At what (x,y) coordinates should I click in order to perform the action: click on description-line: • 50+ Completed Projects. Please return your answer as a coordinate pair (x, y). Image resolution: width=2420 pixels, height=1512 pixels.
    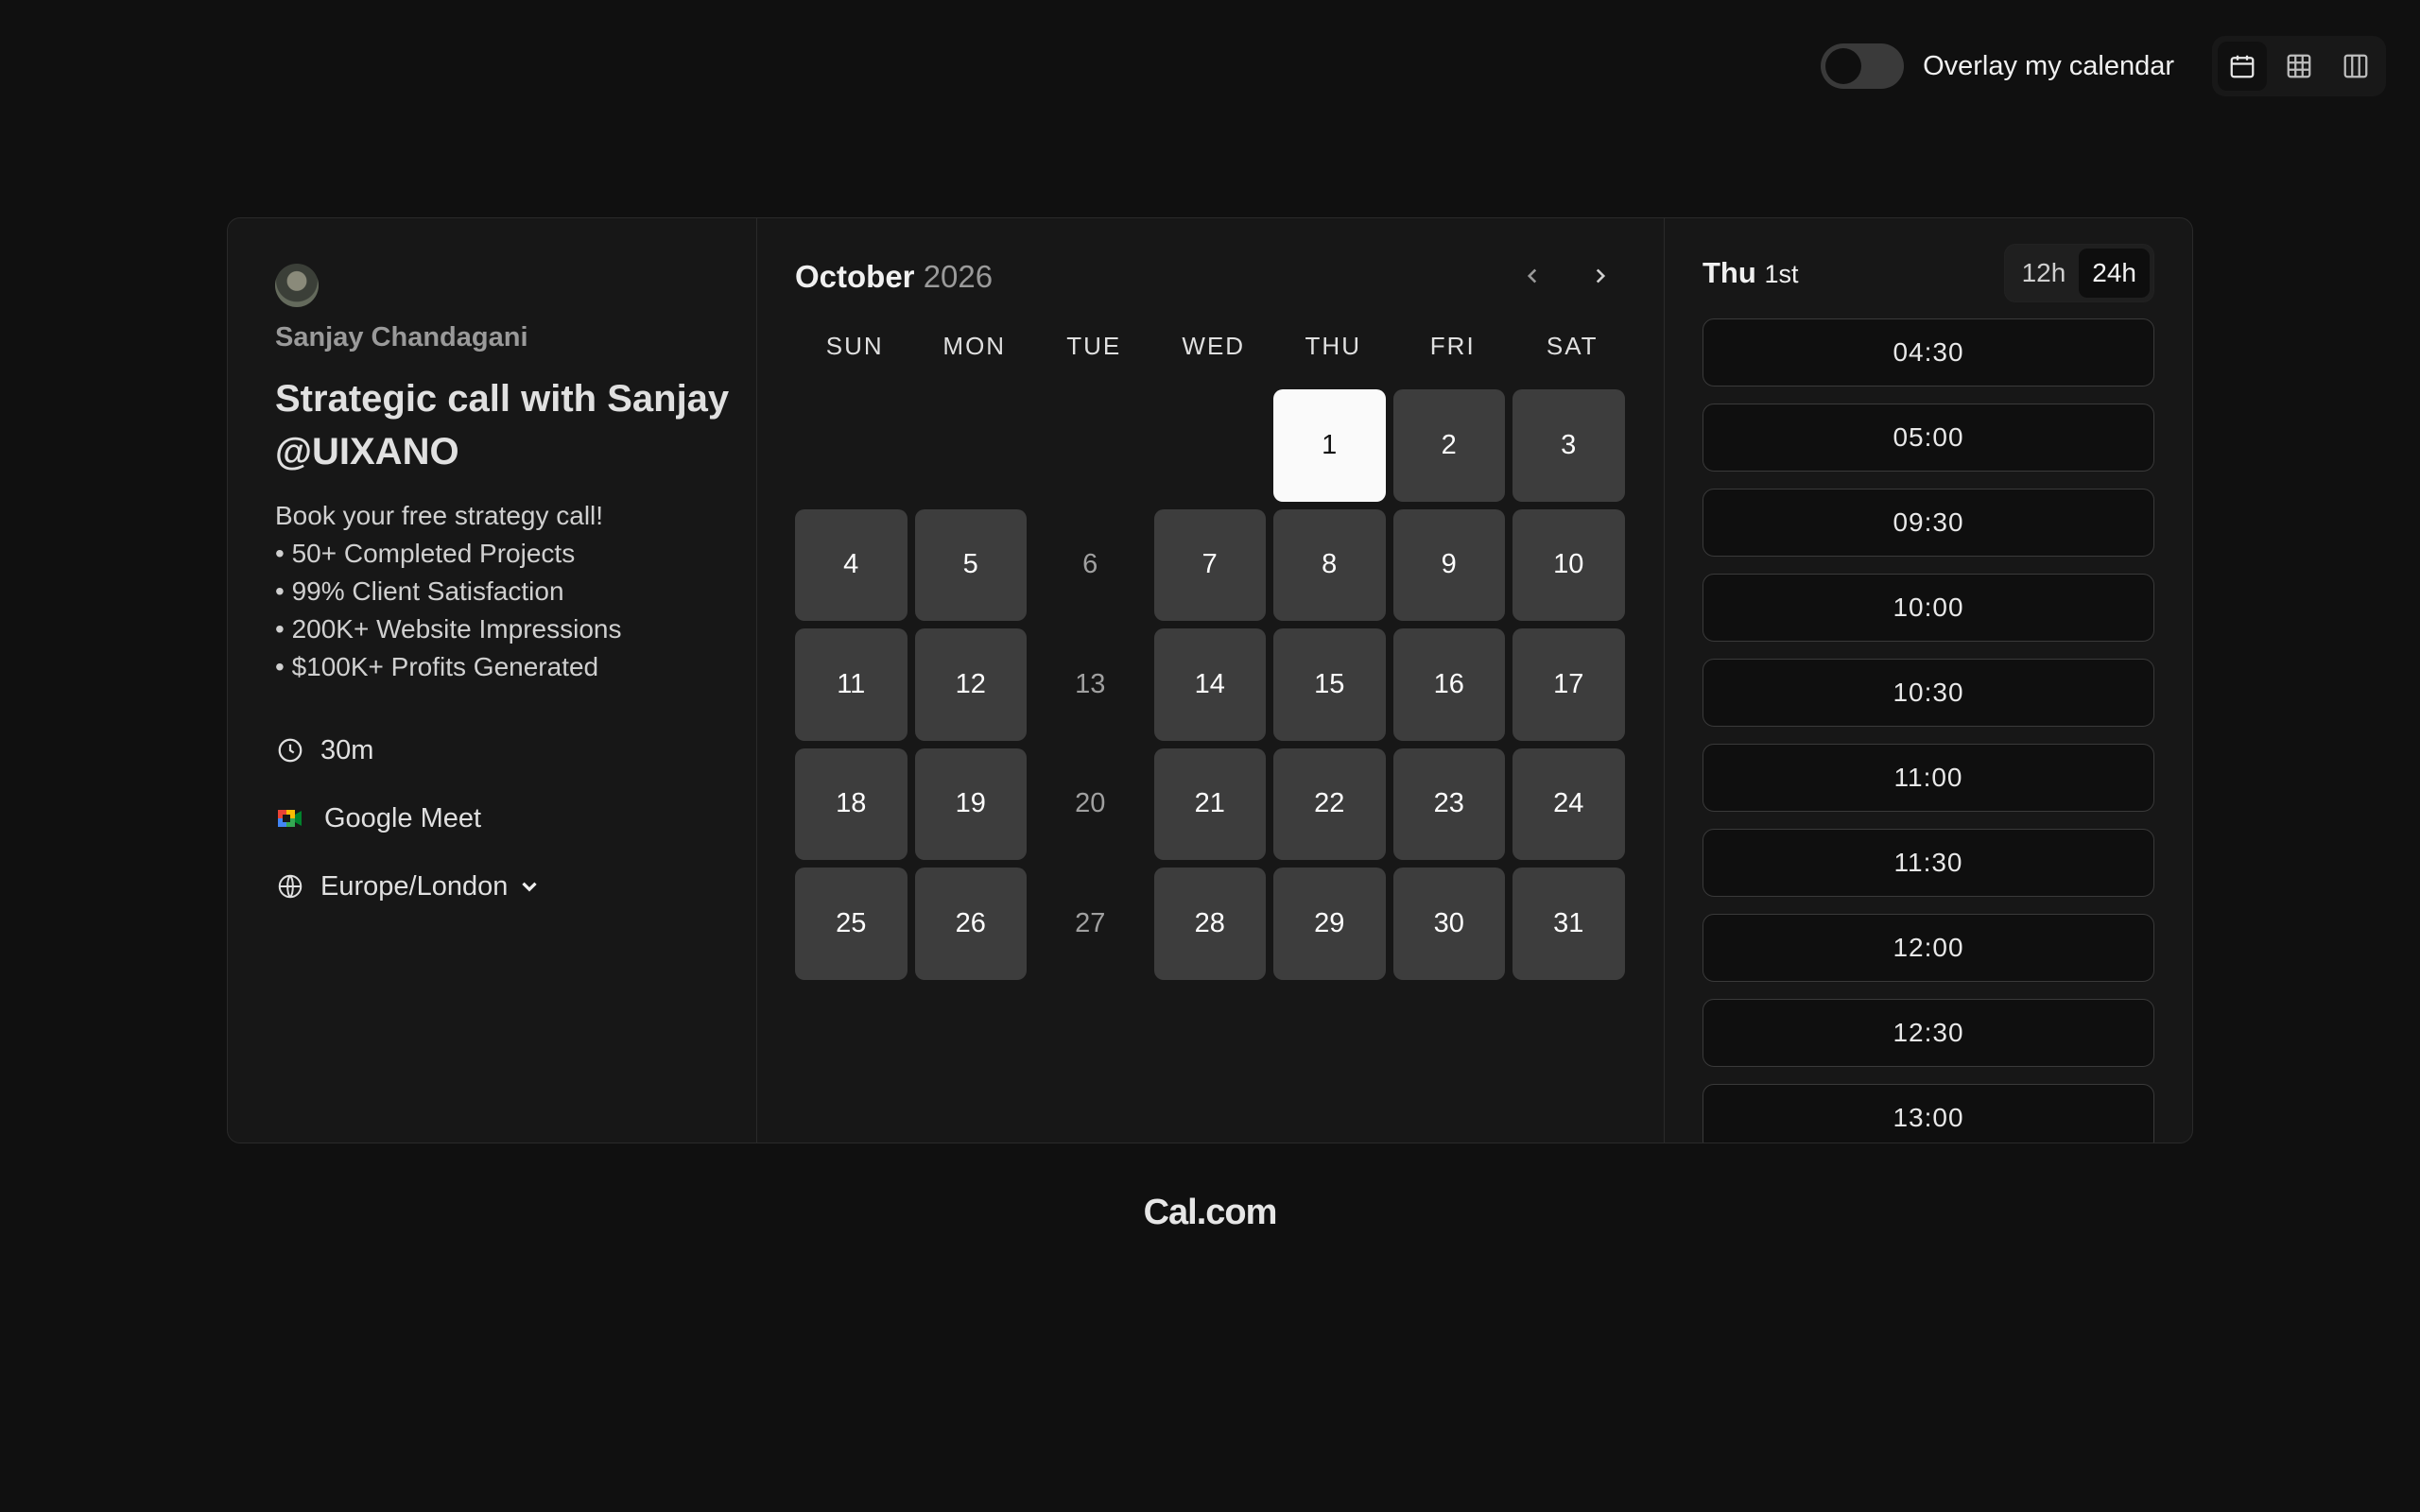
    Looking at the image, I should click on (425, 553).